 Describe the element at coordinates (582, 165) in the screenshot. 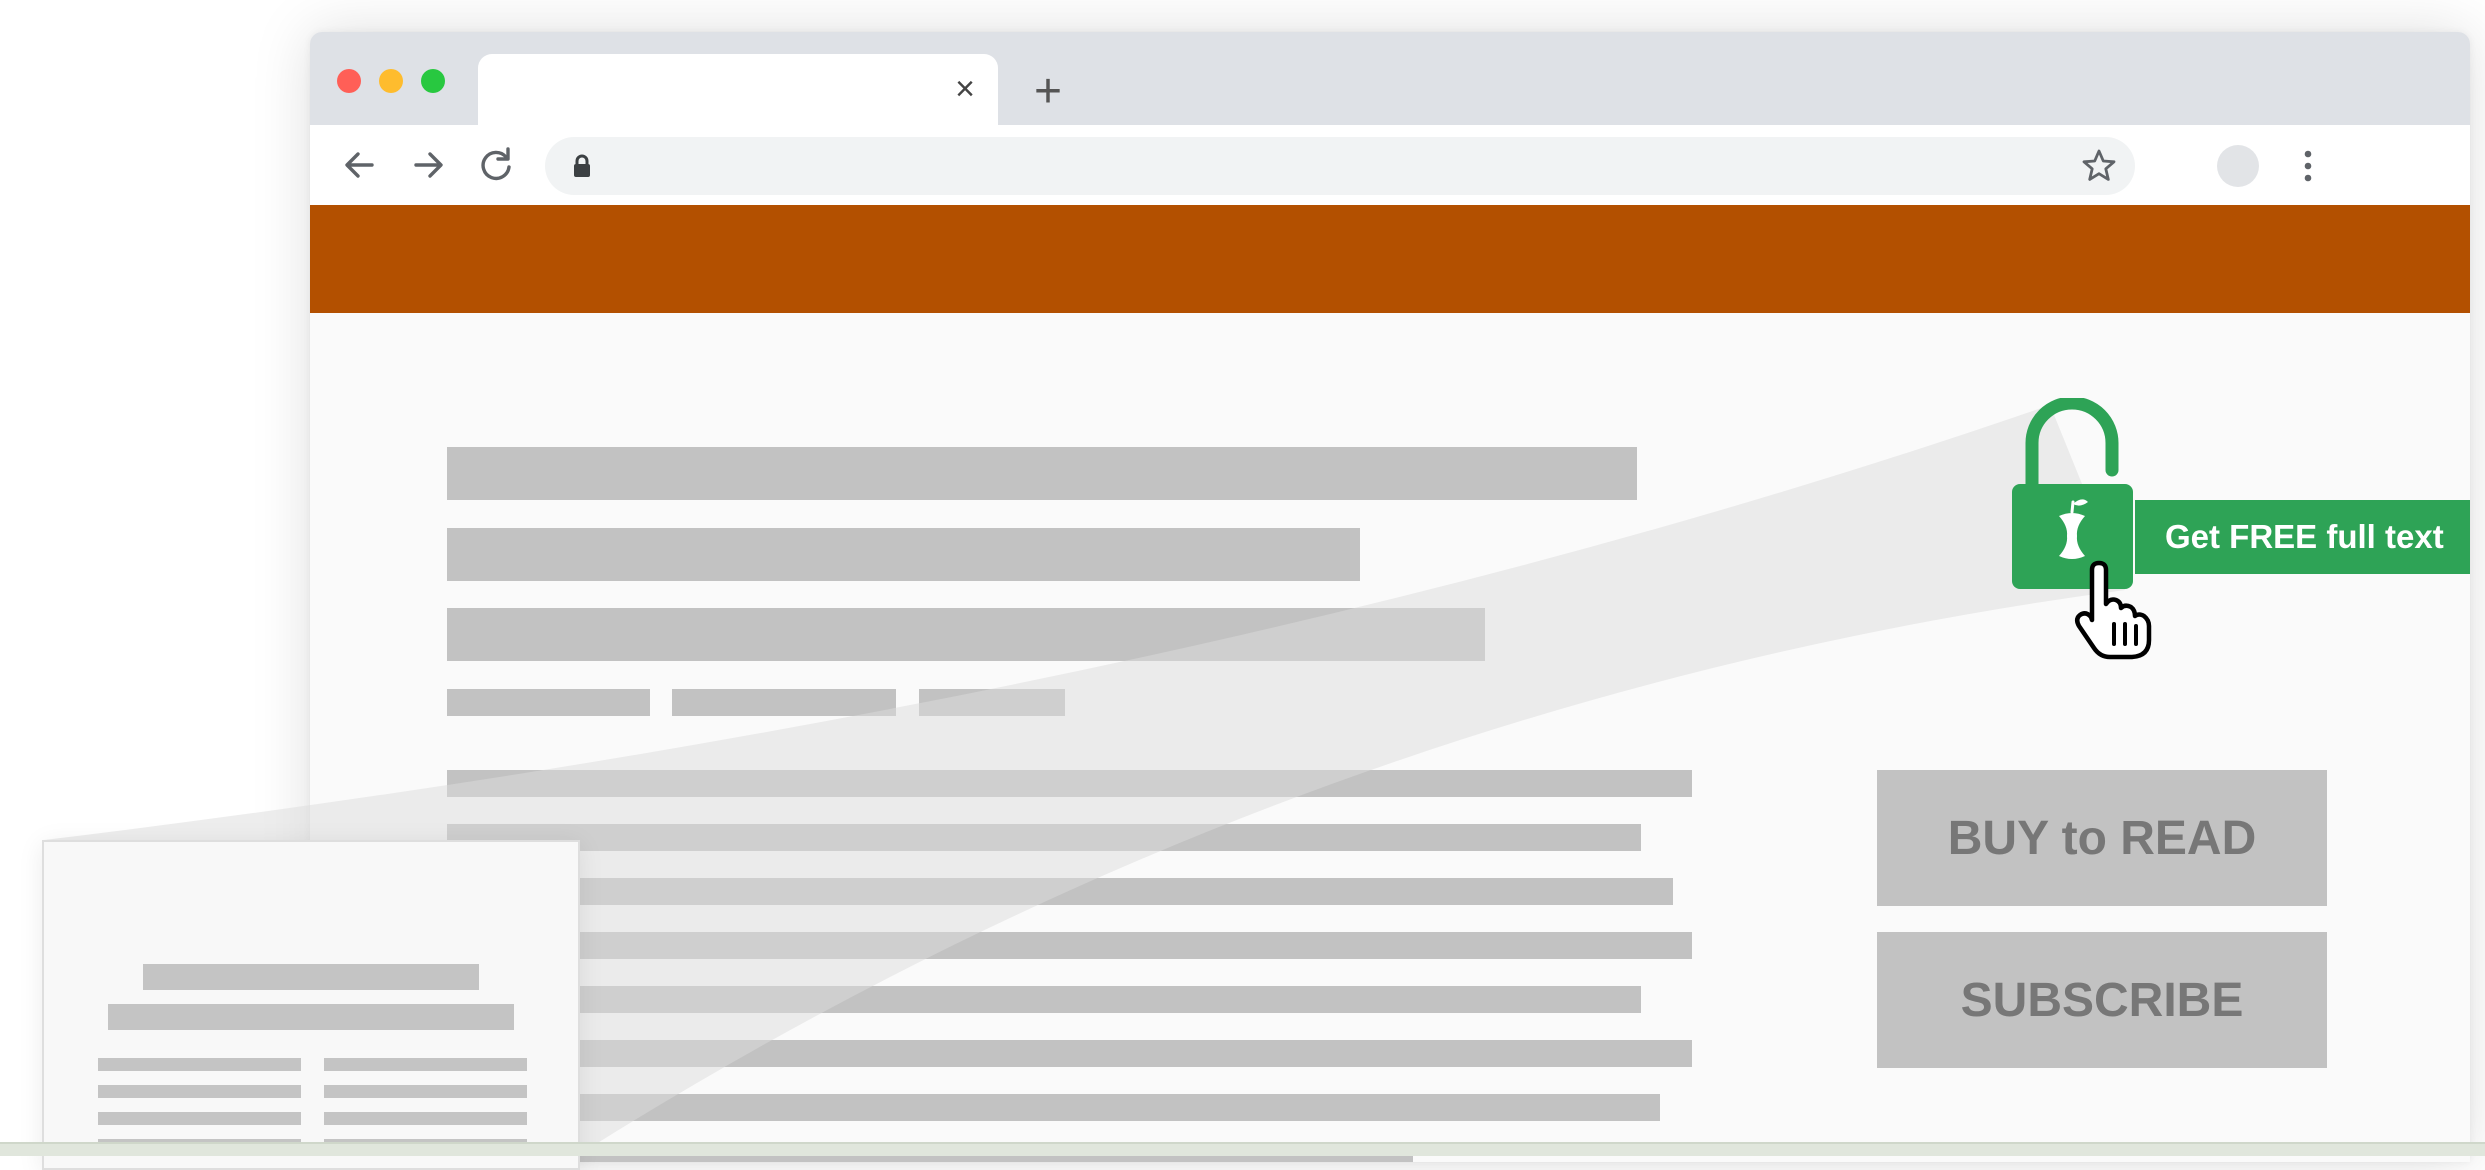

I see `lock-icon` at that location.